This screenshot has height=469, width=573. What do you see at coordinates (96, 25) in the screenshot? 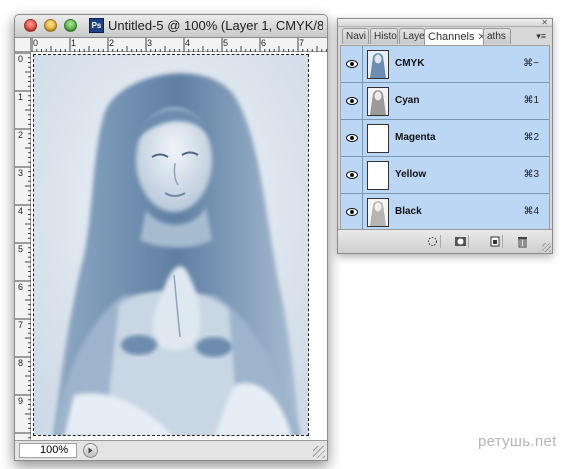
I see `photoshop-doc-icon: Ps` at bounding box center [96, 25].